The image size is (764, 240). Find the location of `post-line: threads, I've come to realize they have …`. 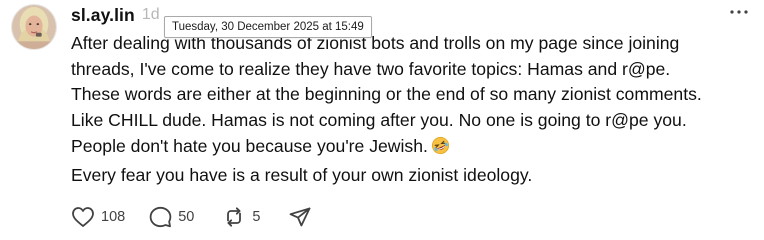

post-line: threads, I've come to realize they have … is located at coordinates (371, 68).